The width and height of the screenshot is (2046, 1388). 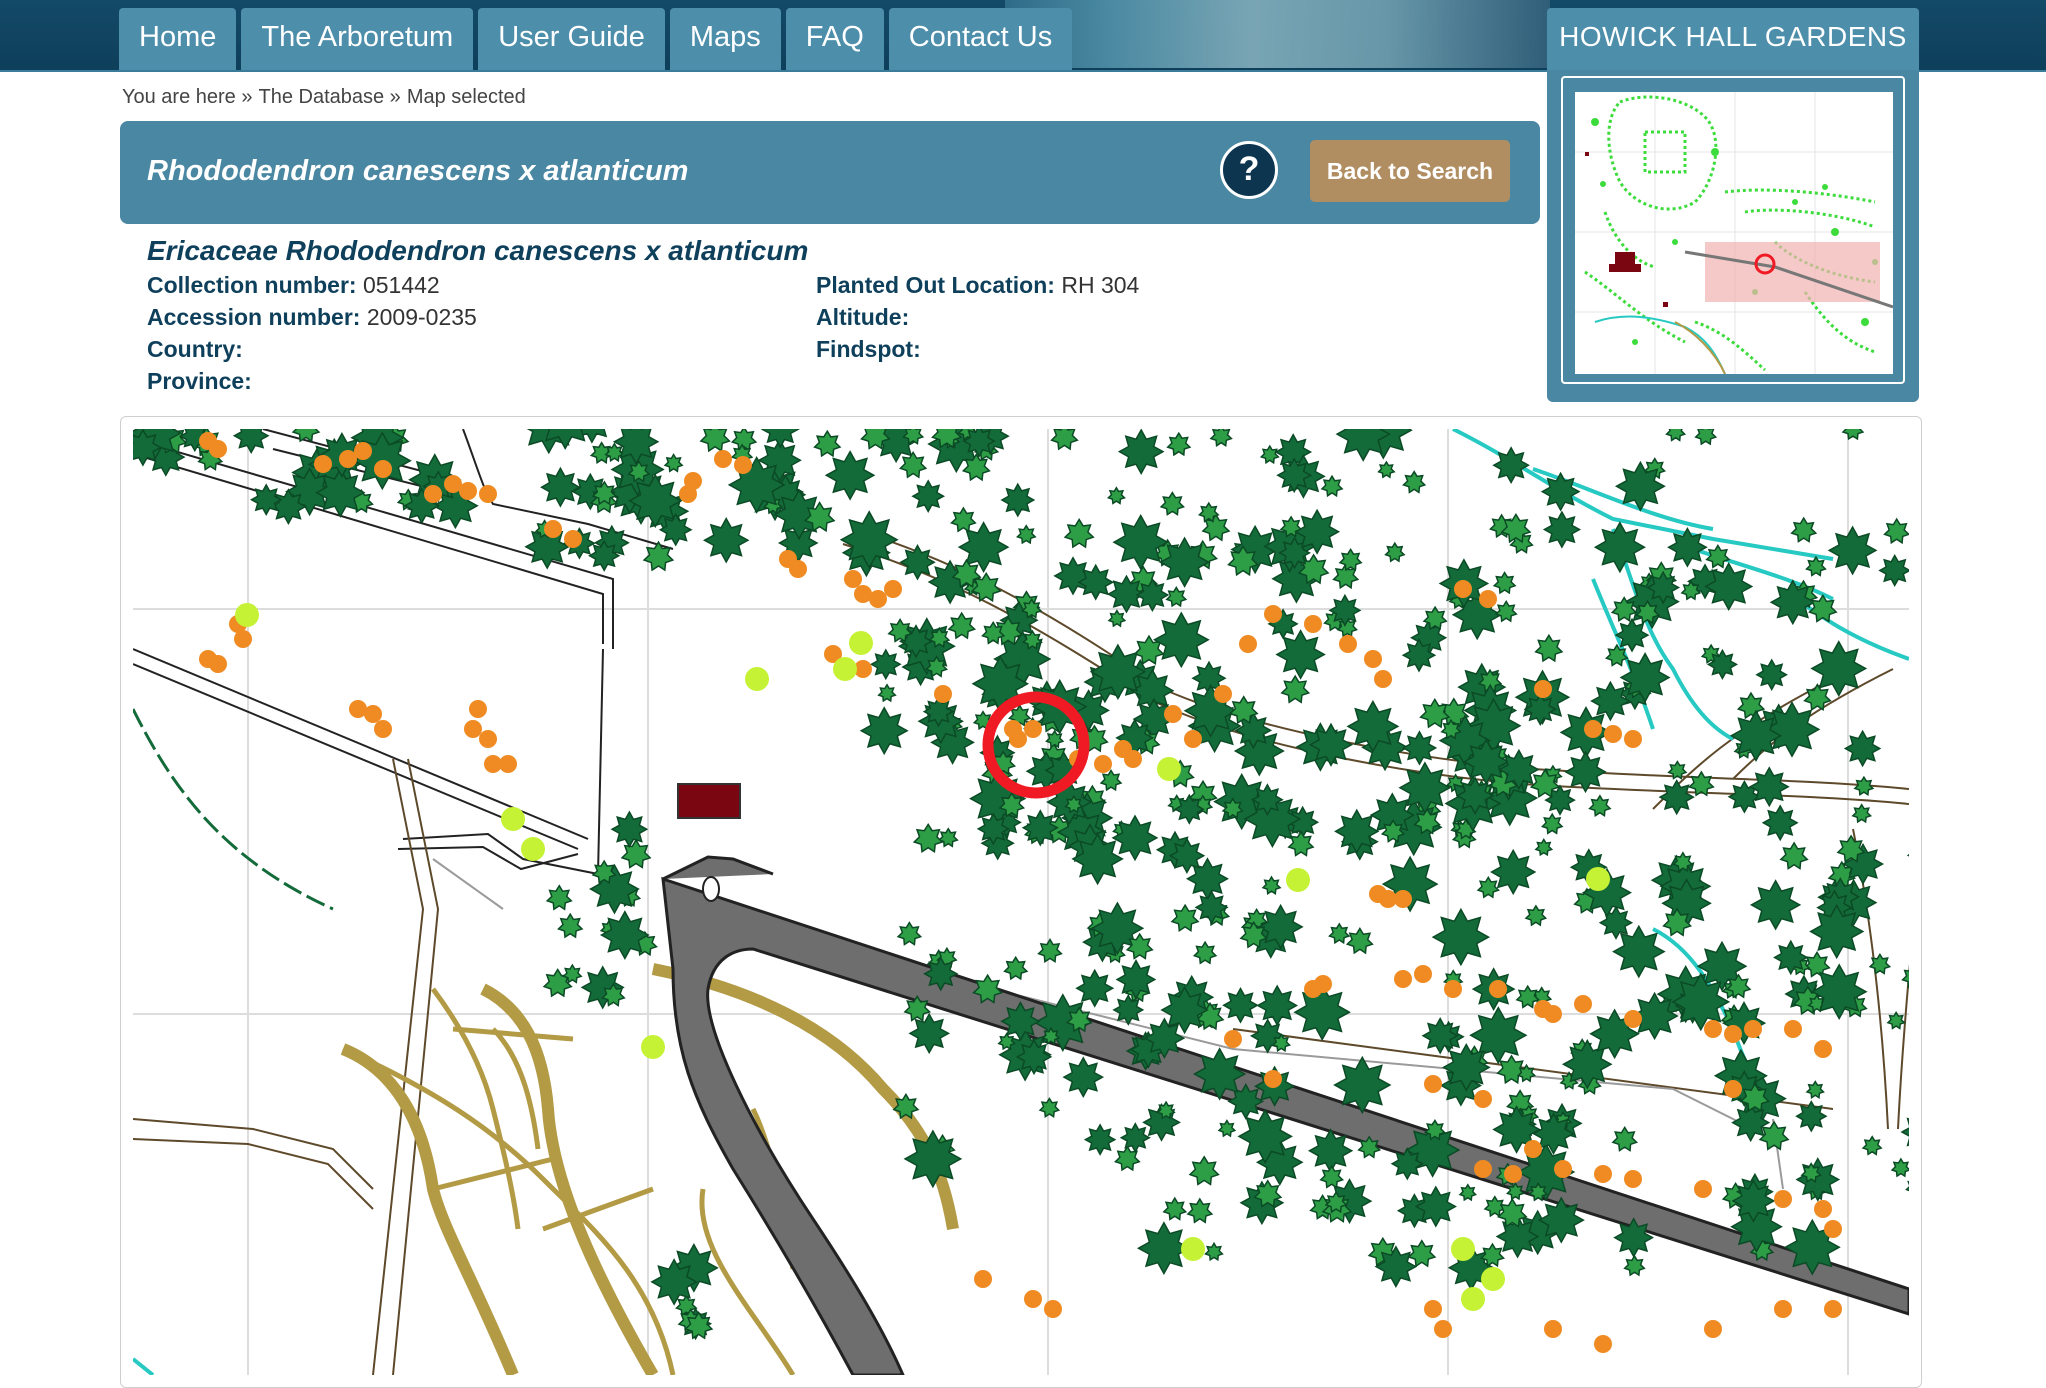 What do you see at coordinates (834, 39) in the screenshot?
I see `nav-faq: FAQ` at bounding box center [834, 39].